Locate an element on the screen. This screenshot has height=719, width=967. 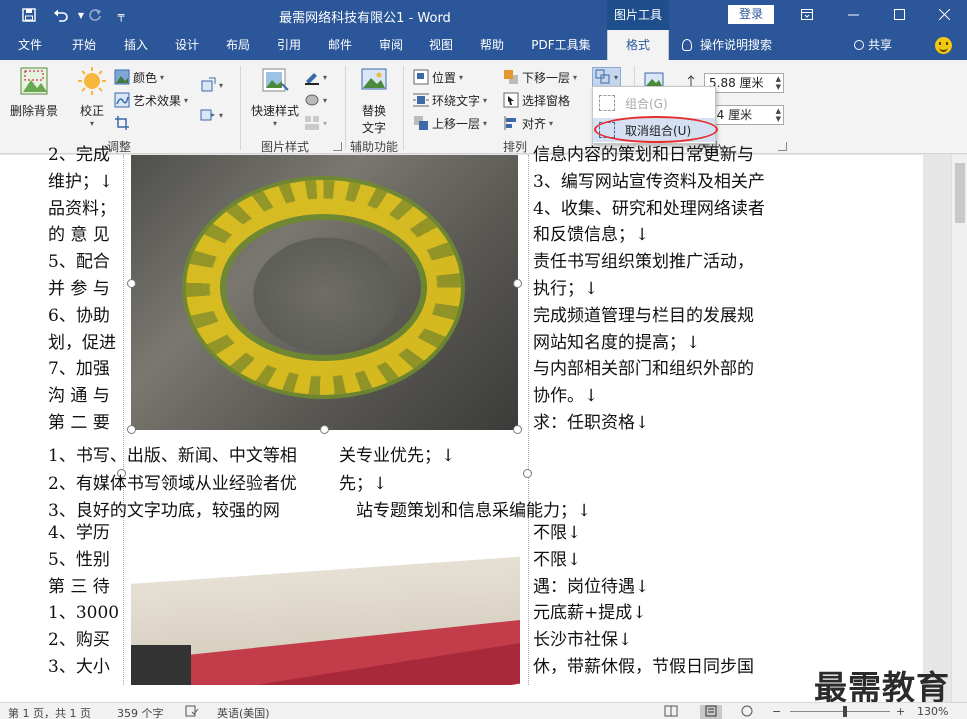
tab-help: 帮助 is located at coordinates (492, 45).